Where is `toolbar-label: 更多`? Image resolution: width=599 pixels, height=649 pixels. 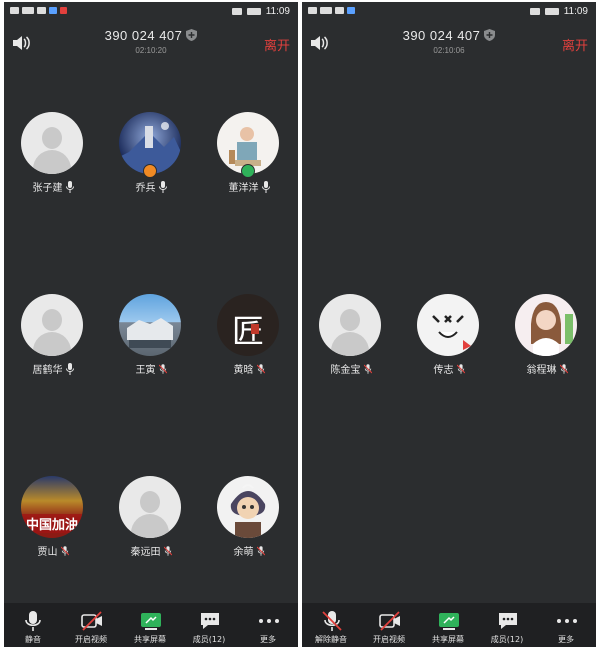 toolbar-label: 更多 is located at coordinates (566, 639).